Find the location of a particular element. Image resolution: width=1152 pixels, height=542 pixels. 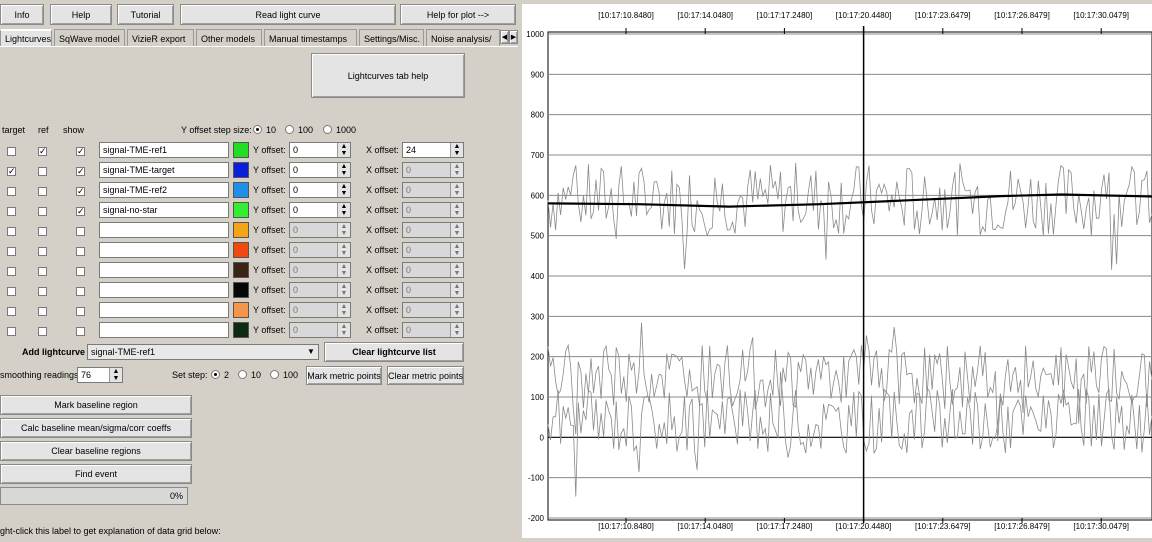

find-event-button: Find event is located at coordinates (96, 474).